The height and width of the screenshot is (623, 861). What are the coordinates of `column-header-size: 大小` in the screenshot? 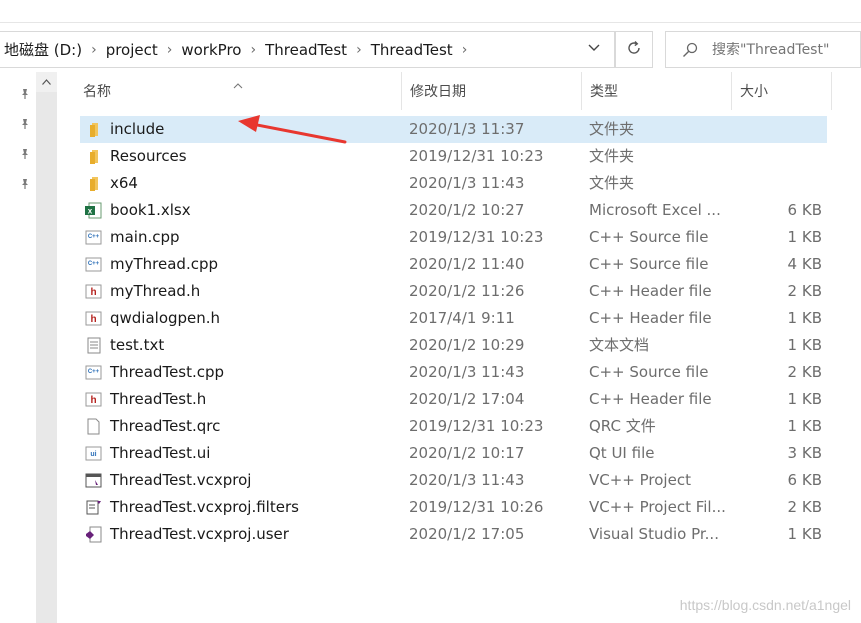 It's located at (782, 91).